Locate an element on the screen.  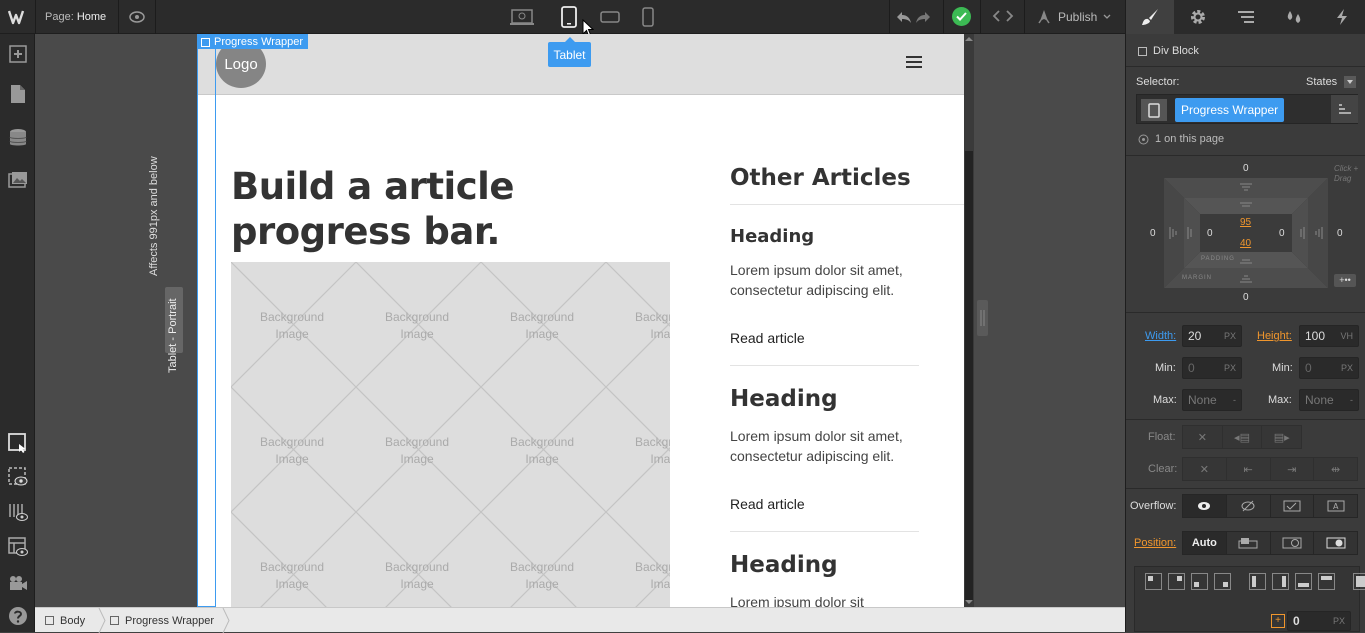
layout-guides-icon is located at coordinates (18, 547).